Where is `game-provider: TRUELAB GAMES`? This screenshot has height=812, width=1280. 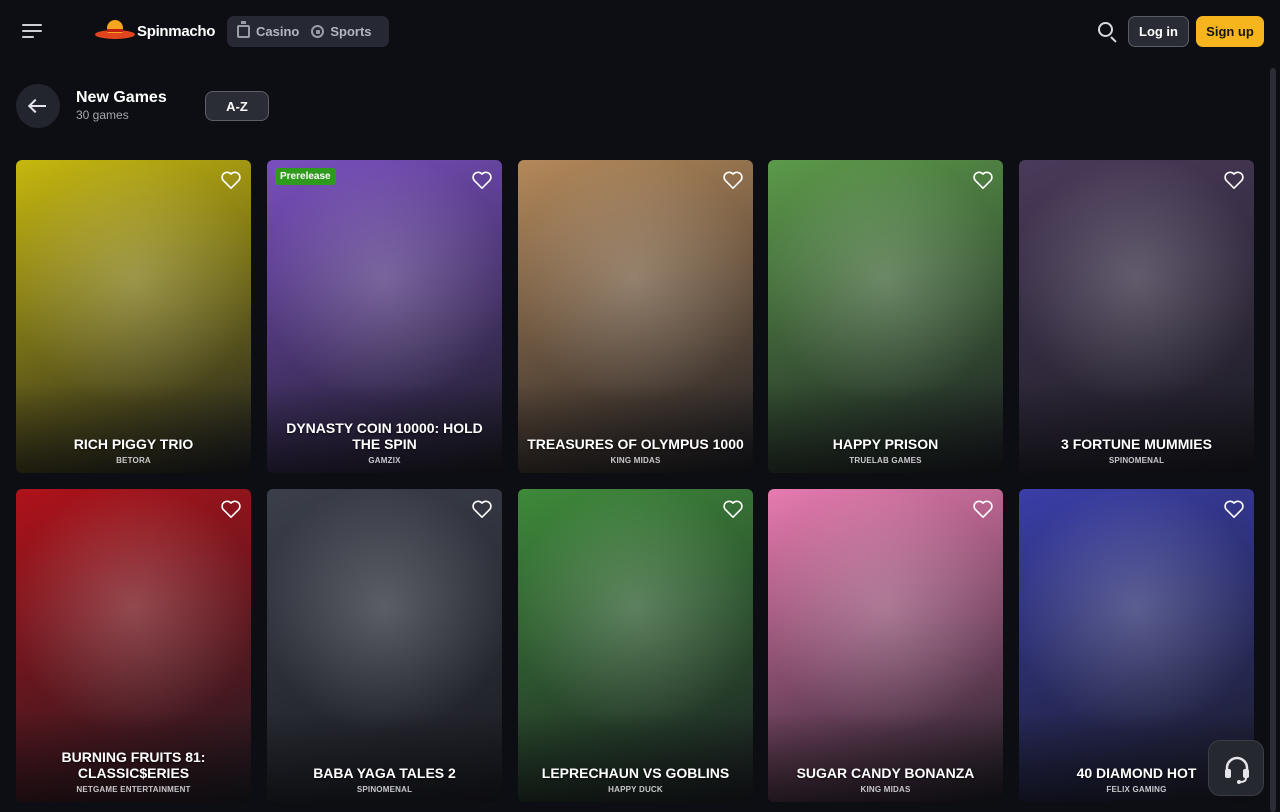
game-provider: TRUELAB GAMES is located at coordinates (885, 460).